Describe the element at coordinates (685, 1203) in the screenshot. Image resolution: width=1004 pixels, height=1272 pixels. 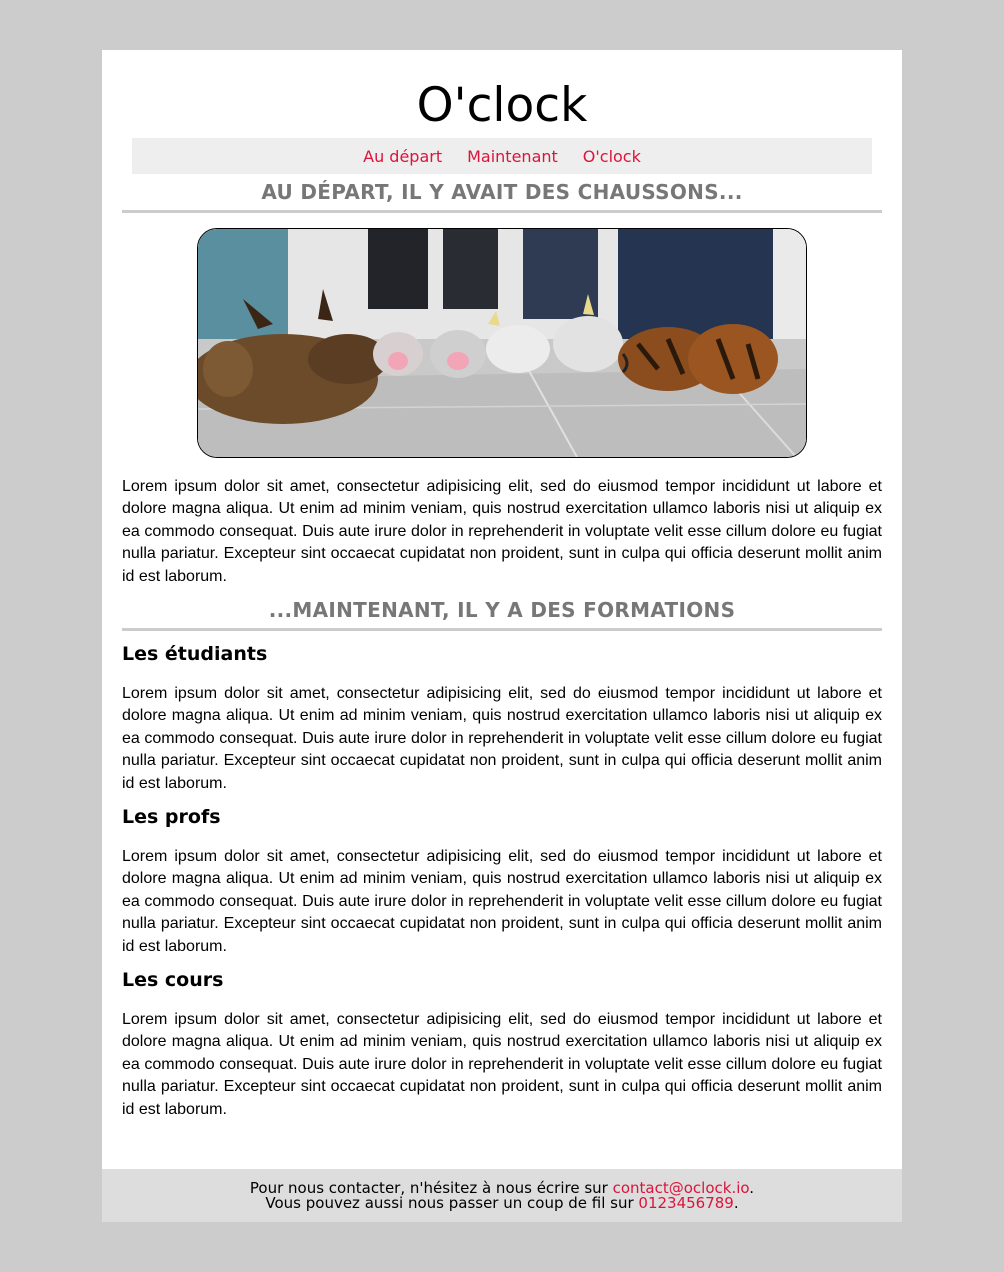
I see `footer-phone-link: 0123456789` at that location.